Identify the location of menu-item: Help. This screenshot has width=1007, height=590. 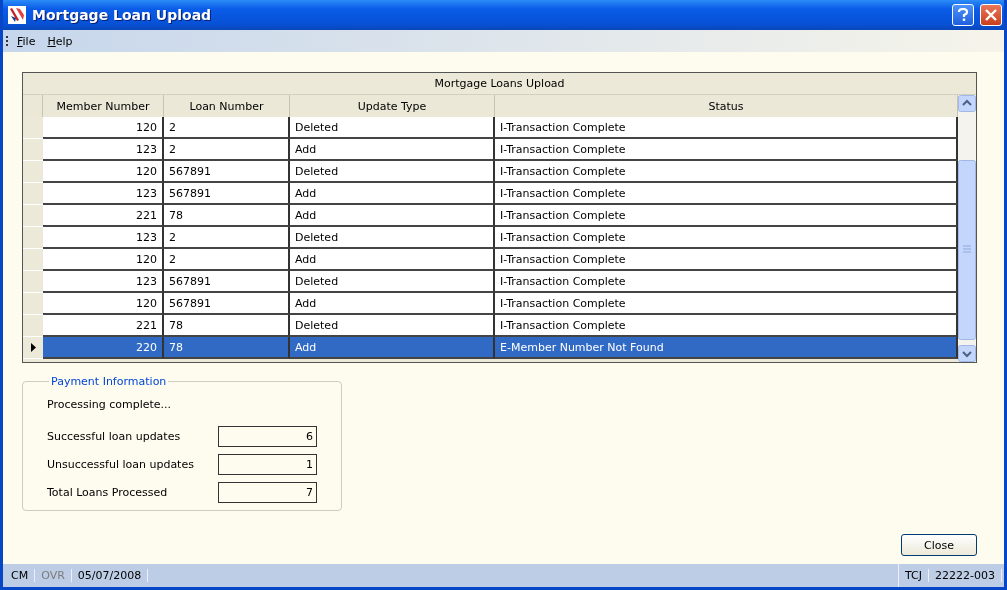
(60, 41).